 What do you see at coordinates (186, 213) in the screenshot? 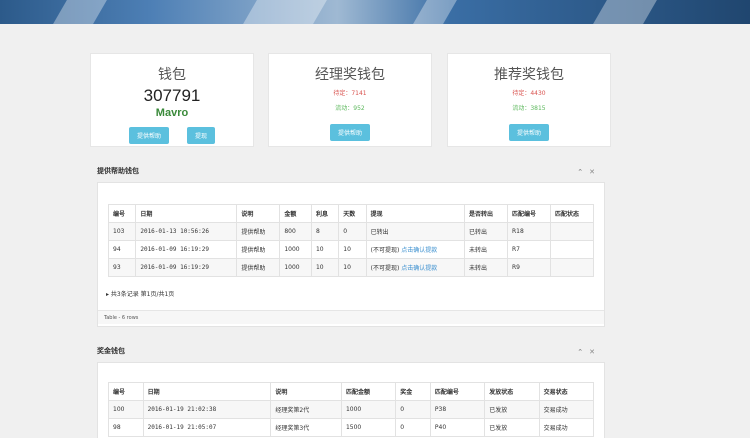
I see `col-date: 日期` at bounding box center [186, 213].